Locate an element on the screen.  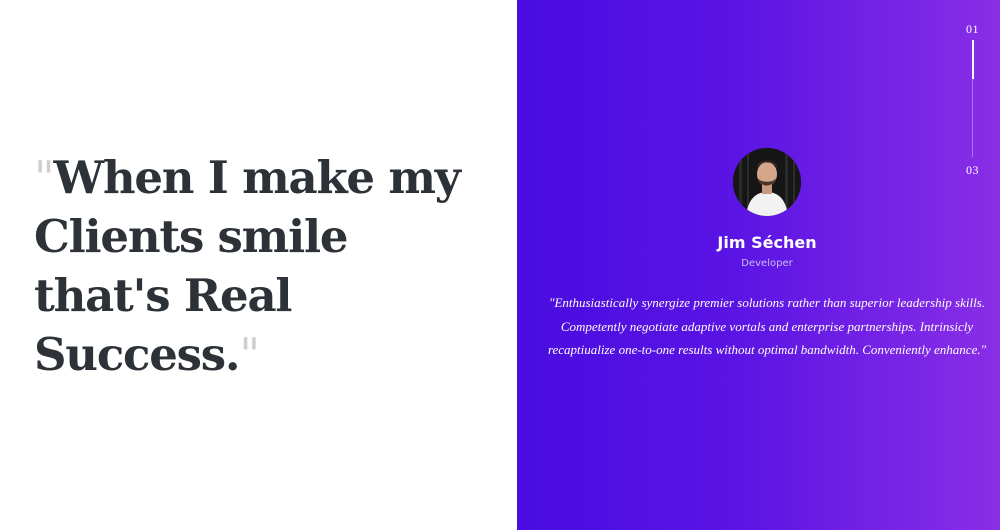
slide-counter-current: 01 is located at coordinates (972, 29).